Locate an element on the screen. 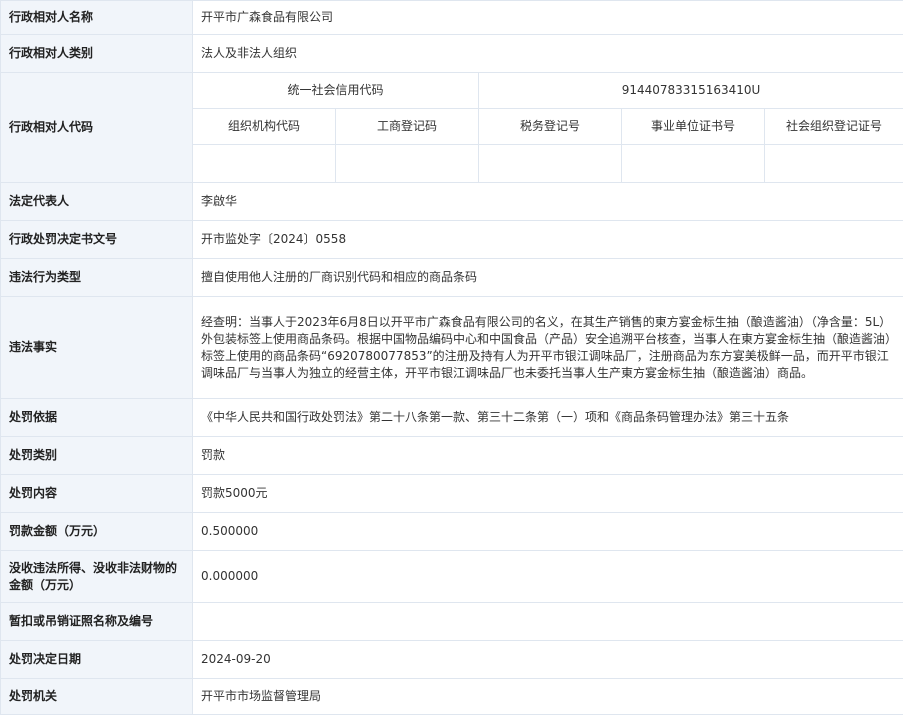 The width and height of the screenshot is (903, 715). authority-label: 处罚机关 is located at coordinates (97, 697).